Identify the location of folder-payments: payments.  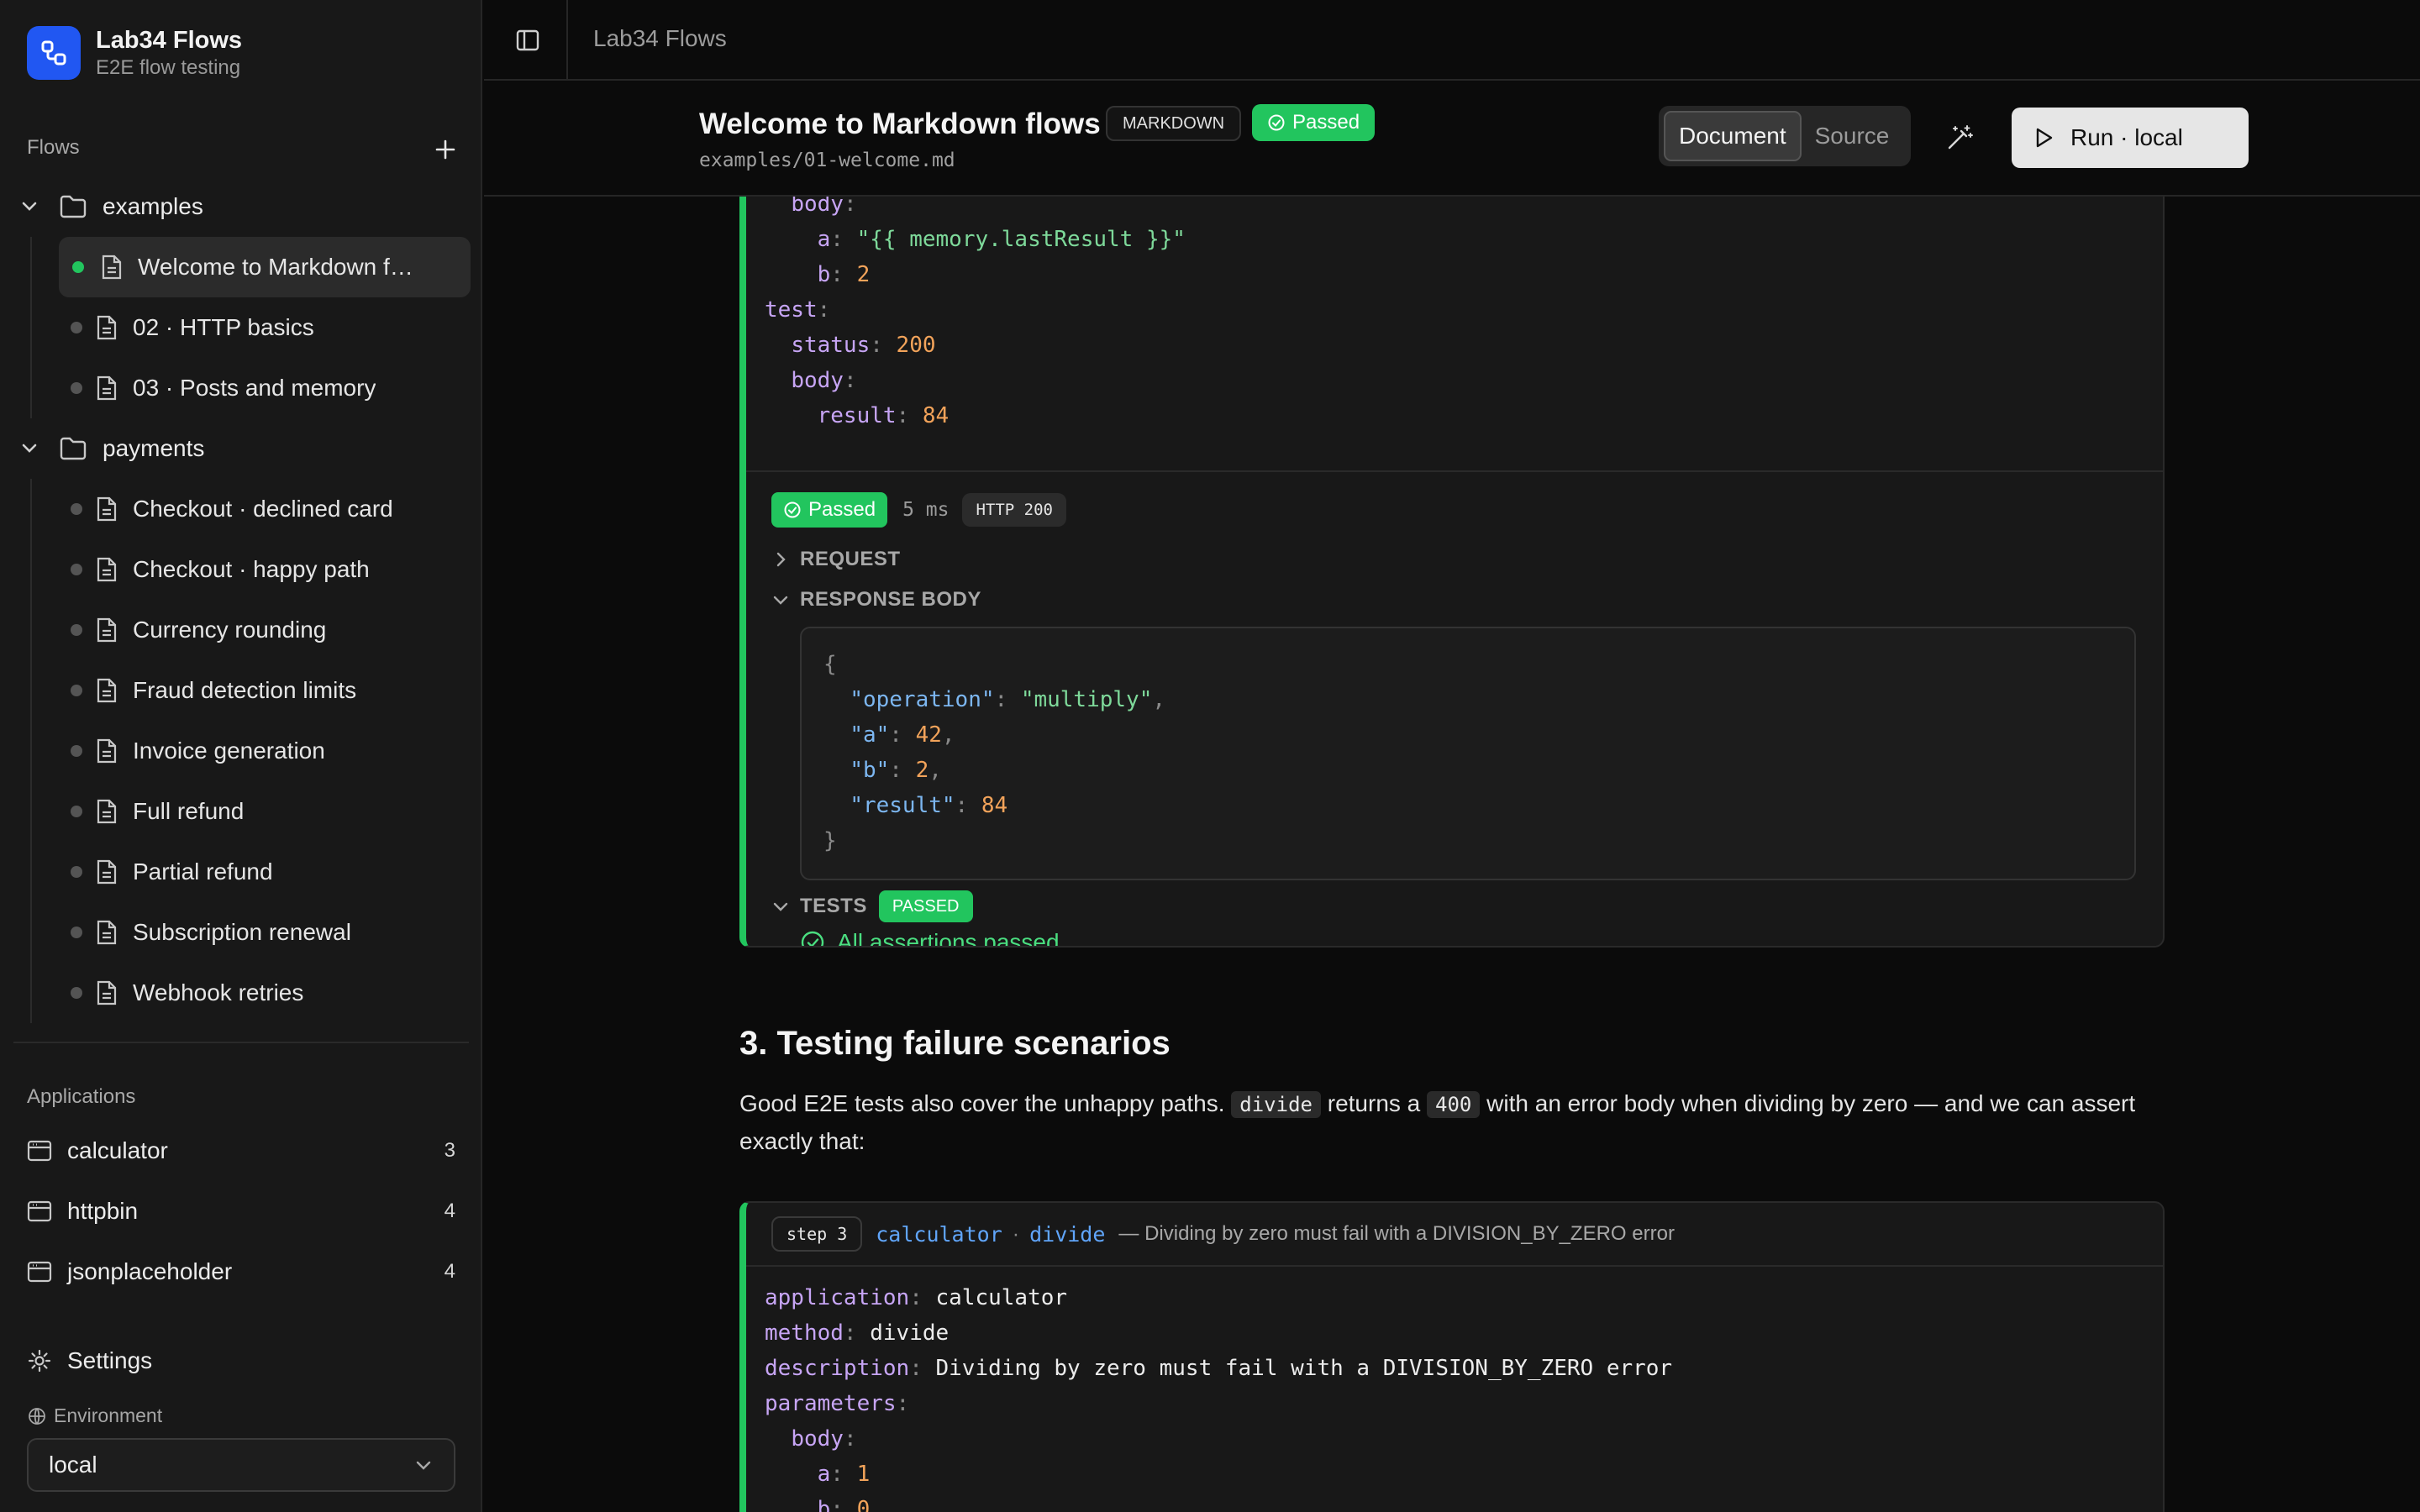
(241, 448).